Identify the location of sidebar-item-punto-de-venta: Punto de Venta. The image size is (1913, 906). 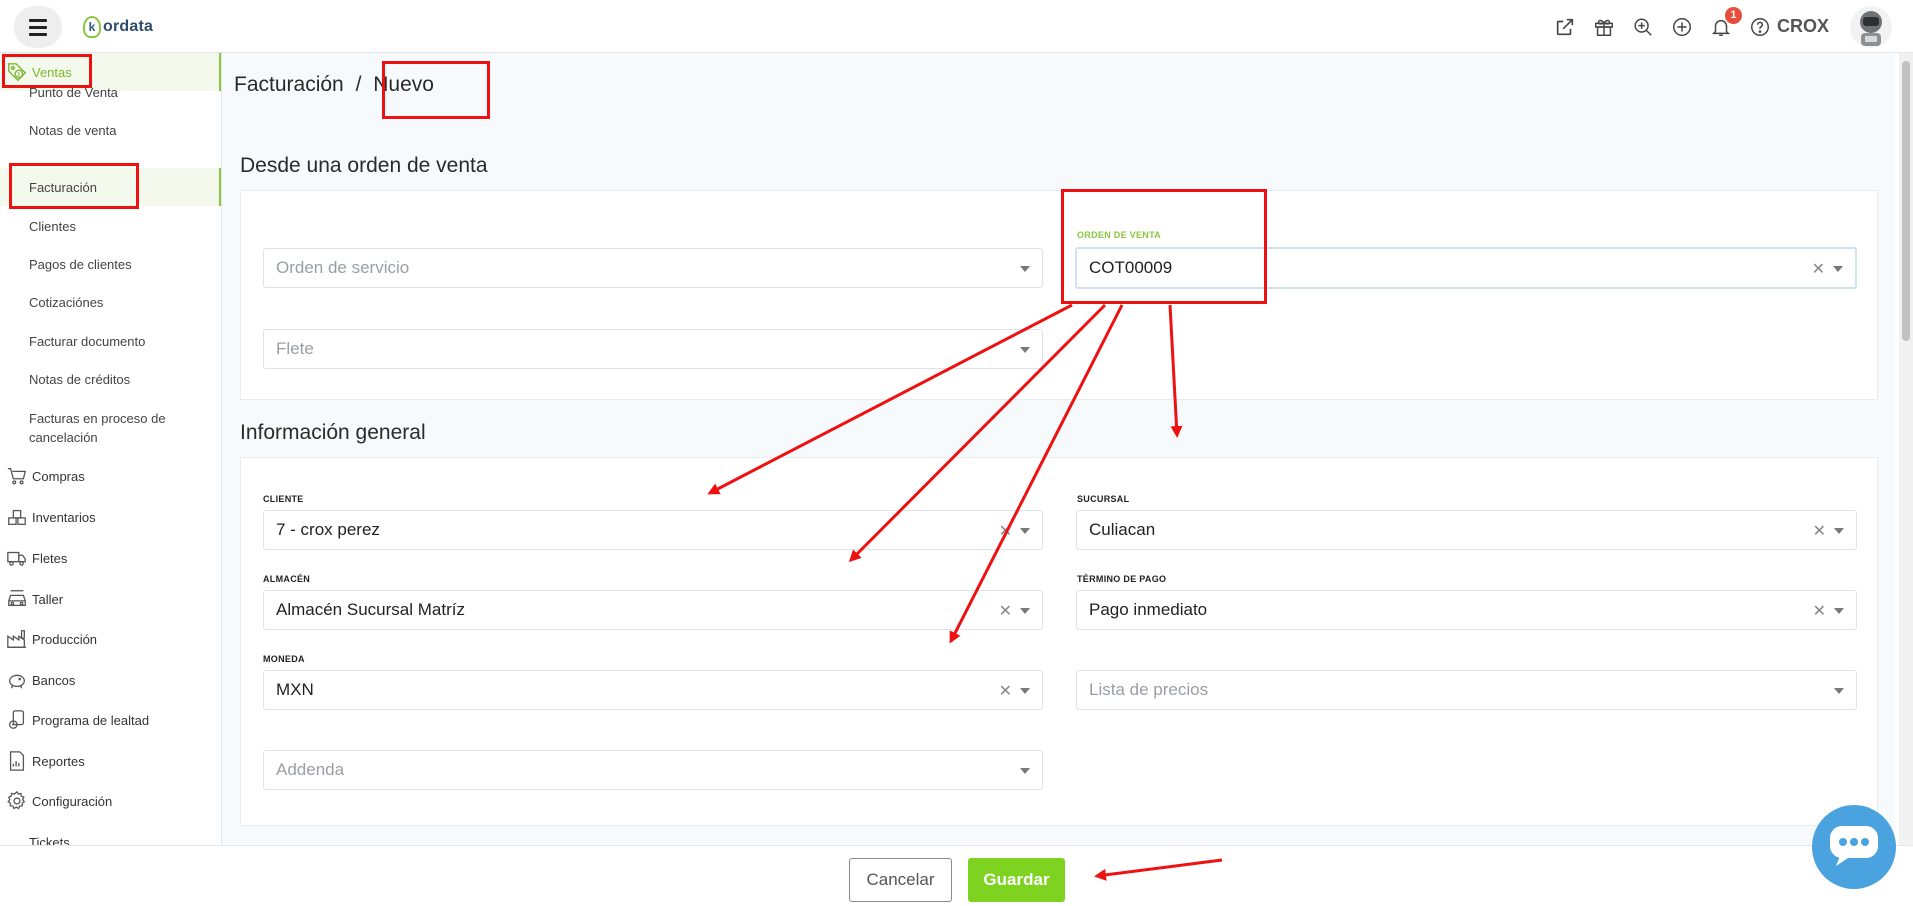
(73, 92).